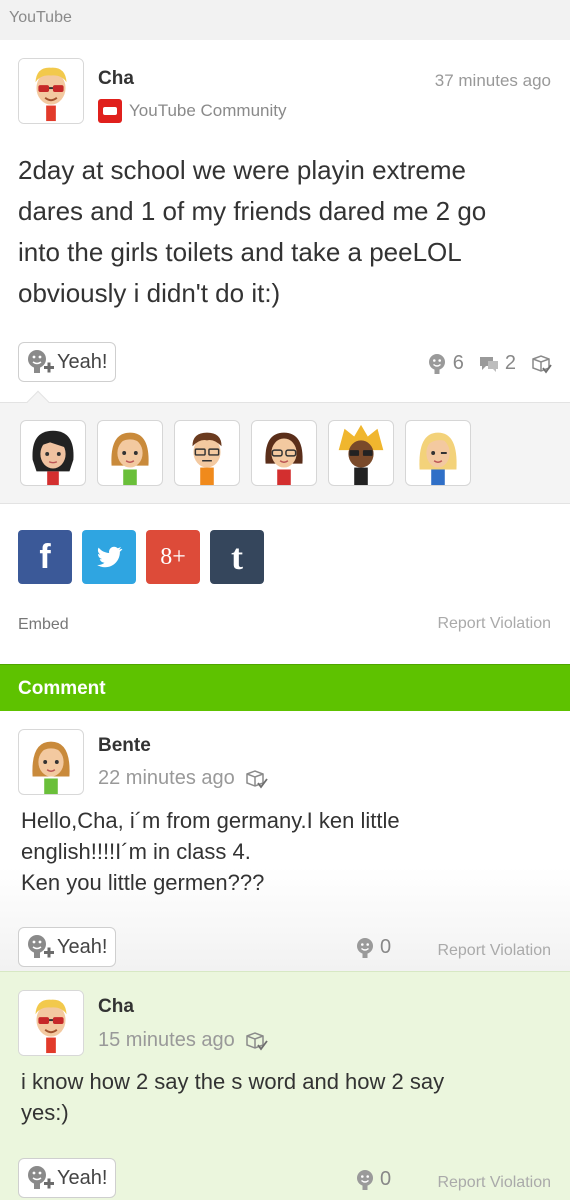  Describe the element at coordinates (494, 624) in the screenshot. I see `post-report-violation-link: Report Violation` at that location.